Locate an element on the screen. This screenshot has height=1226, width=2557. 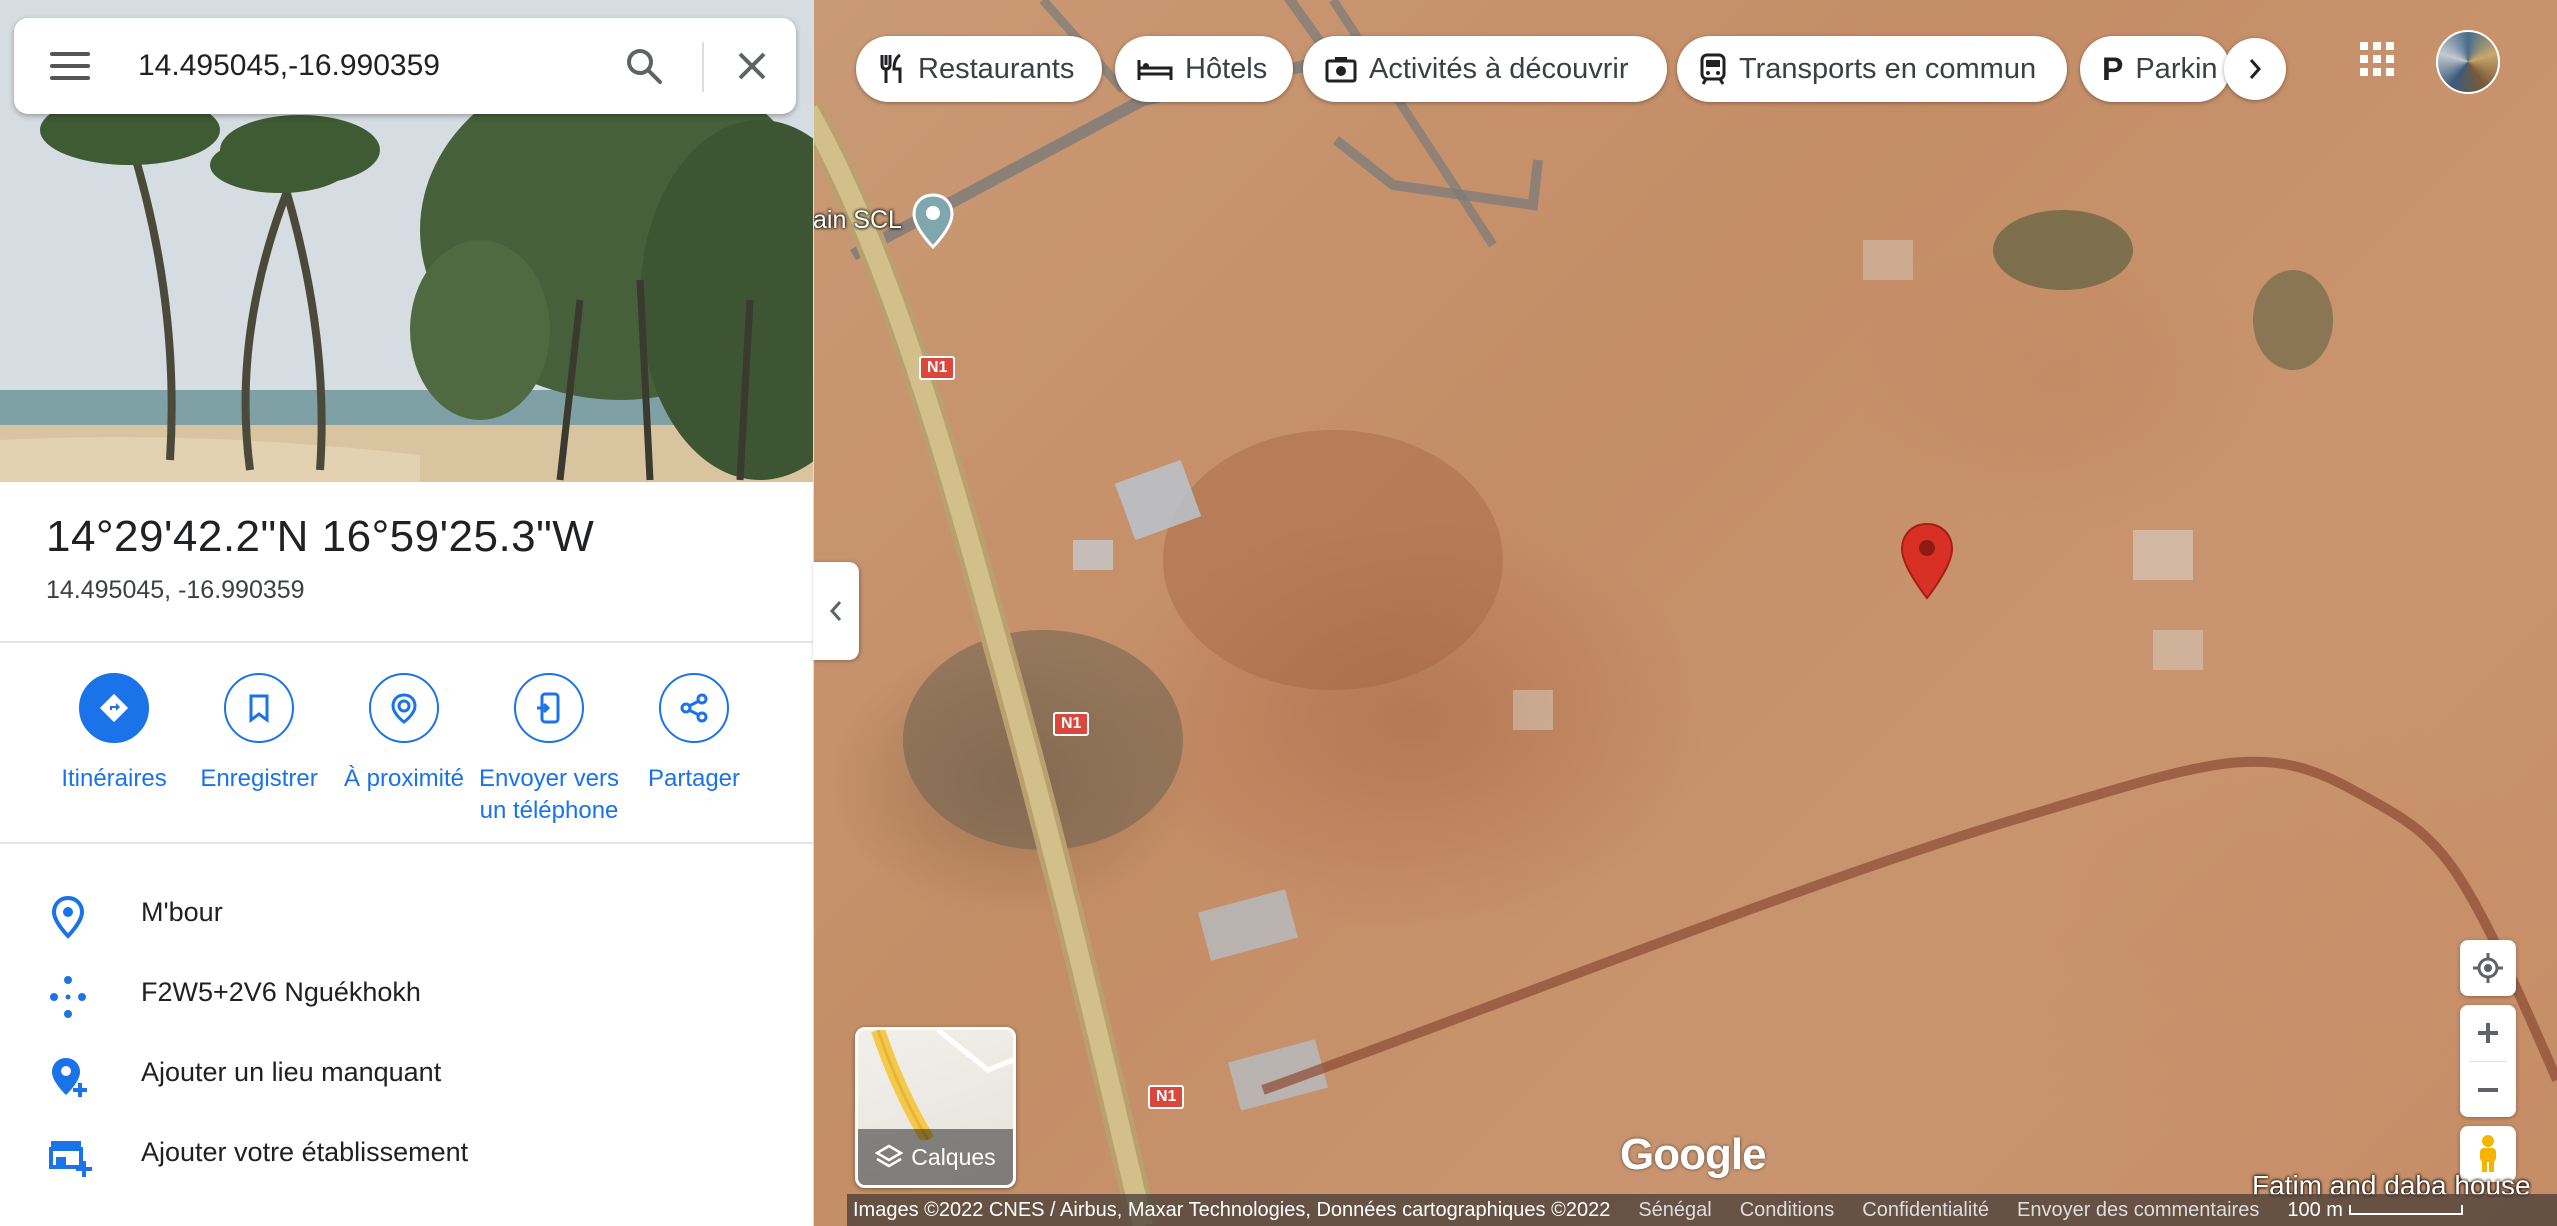
address-row: M'bour is located at coordinates (406, 915).